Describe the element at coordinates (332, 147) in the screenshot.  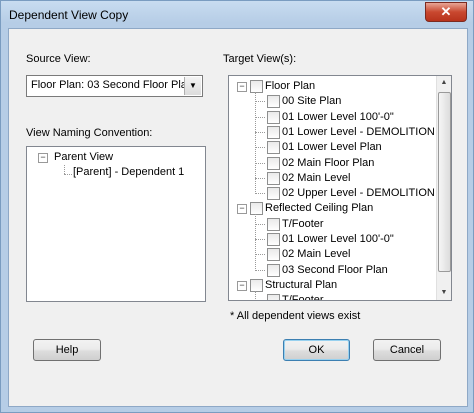
I see `view-item: 01 Lower Level Plan` at that location.